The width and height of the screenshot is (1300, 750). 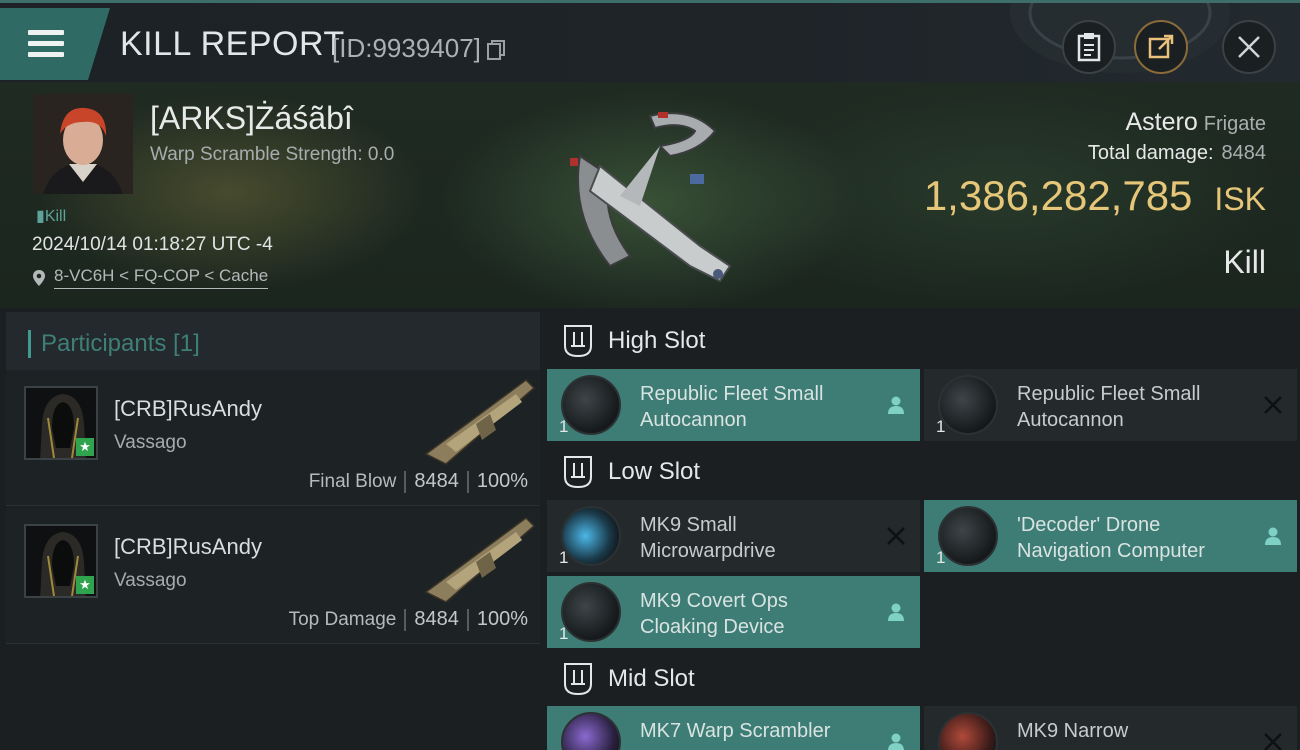 What do you see at coordinates (83, 144) in the screenshot?
I see `victim-portrait` at bounding box center [83, 144].